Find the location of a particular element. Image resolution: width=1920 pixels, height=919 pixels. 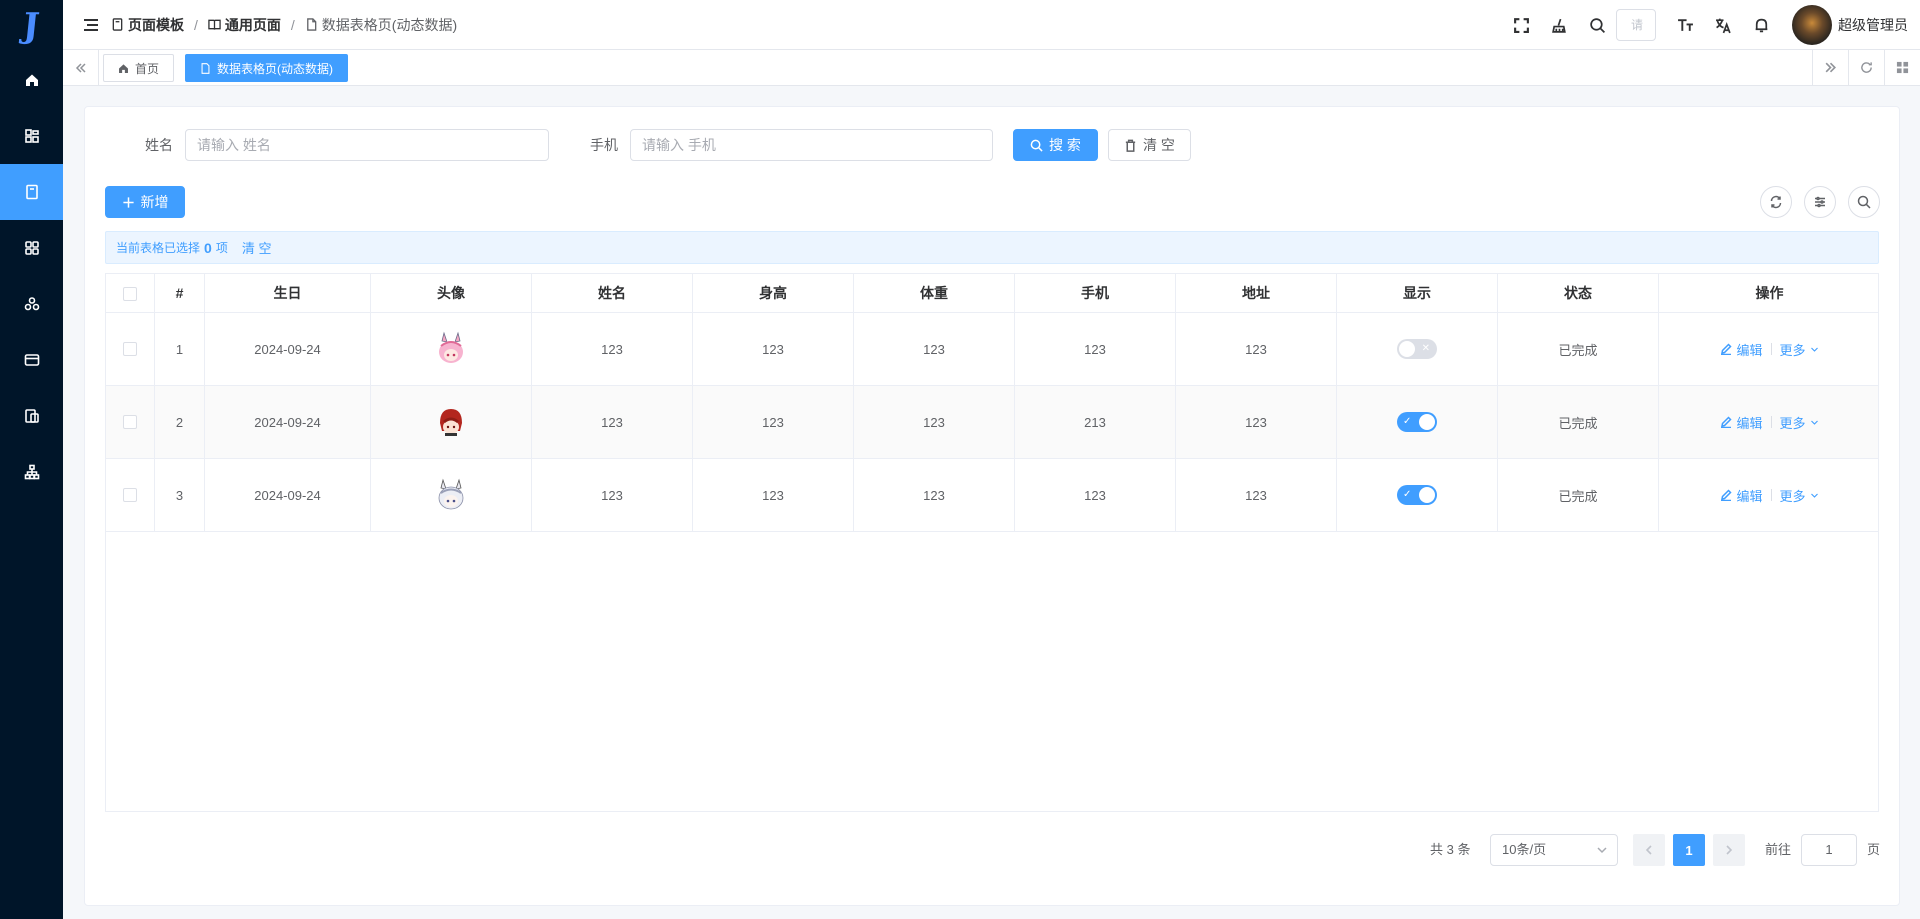

notification-button is located at coordinates (1761, 25).